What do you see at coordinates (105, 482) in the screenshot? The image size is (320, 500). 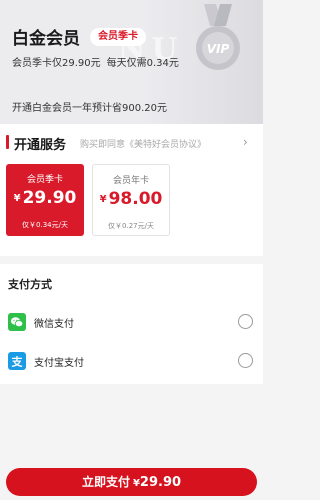 I see `pay-button-label: 立即支付` at bounding box center [105, 482].